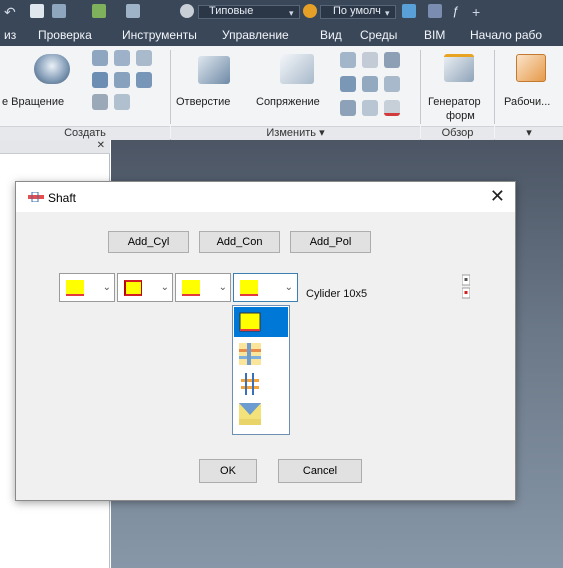 This screenshot has width=563, height=568. I want to click on material-dropdown-label: По умолч, so click(357, 11).